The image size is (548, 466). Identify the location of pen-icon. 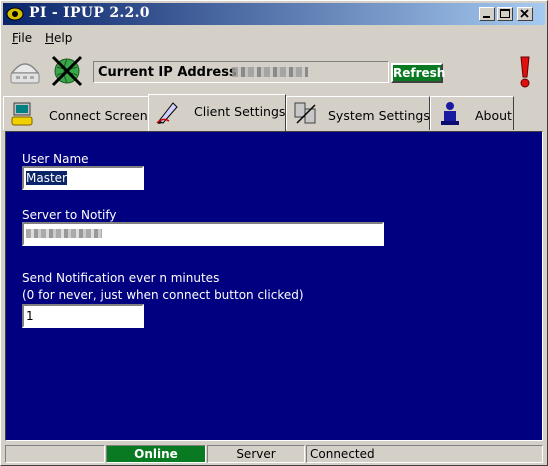
(167, 113).